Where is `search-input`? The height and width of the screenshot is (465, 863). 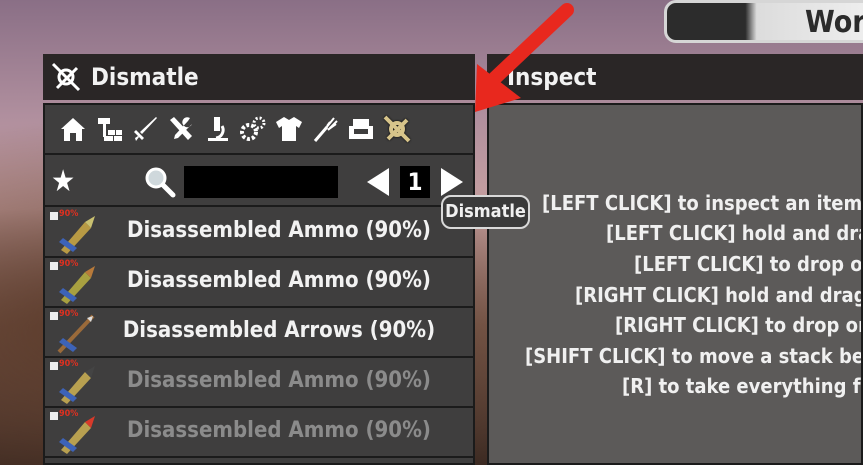
search-input is located at coordinates (261, 182).